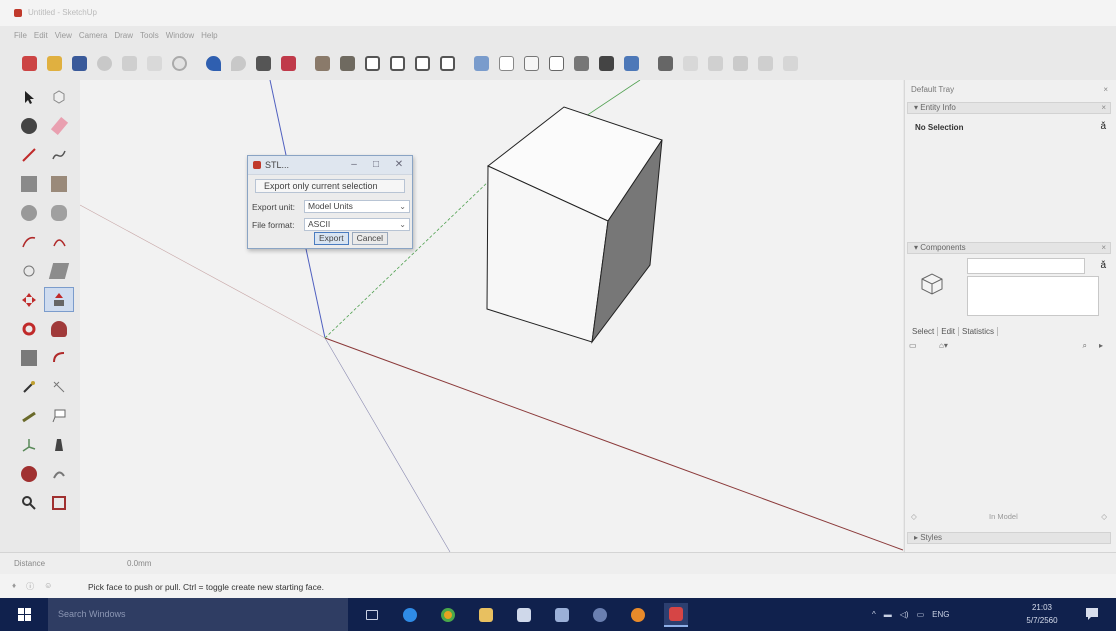  What do you see at coordinates (59, 415) in the screenshot?
I see `text-tool-icon` at bounding box center [59, 415].